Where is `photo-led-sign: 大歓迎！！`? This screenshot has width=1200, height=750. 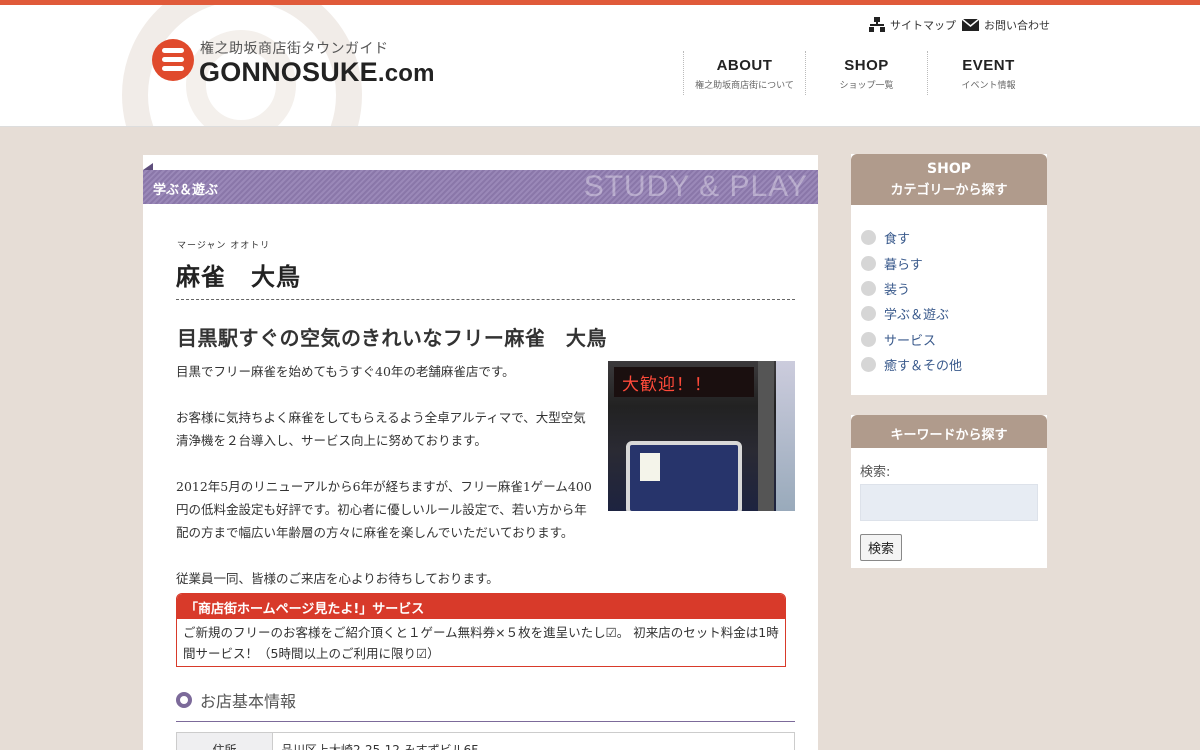
photo-led-sign: 大歓迎！！ is located at coordinates (684, 382).